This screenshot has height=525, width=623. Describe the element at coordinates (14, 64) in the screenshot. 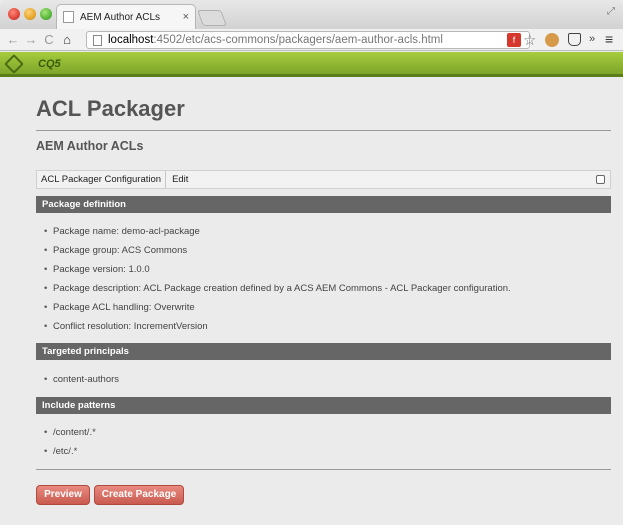

I see `cq5-logo-icon` at that location.